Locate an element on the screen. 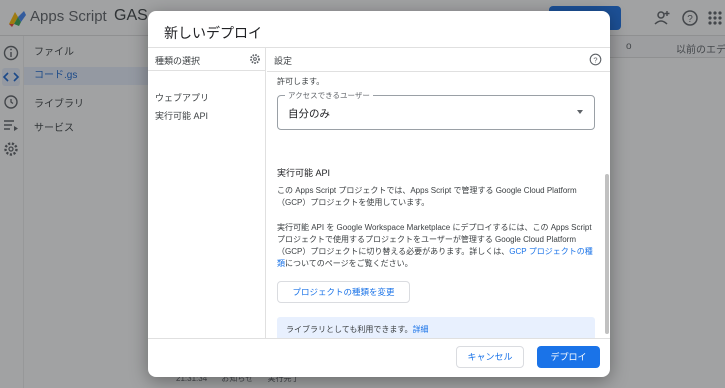 Image resolution: width=725 pixels, height=388 pixels. deploy-button: デプロイ is located at coordinates (568, 357).